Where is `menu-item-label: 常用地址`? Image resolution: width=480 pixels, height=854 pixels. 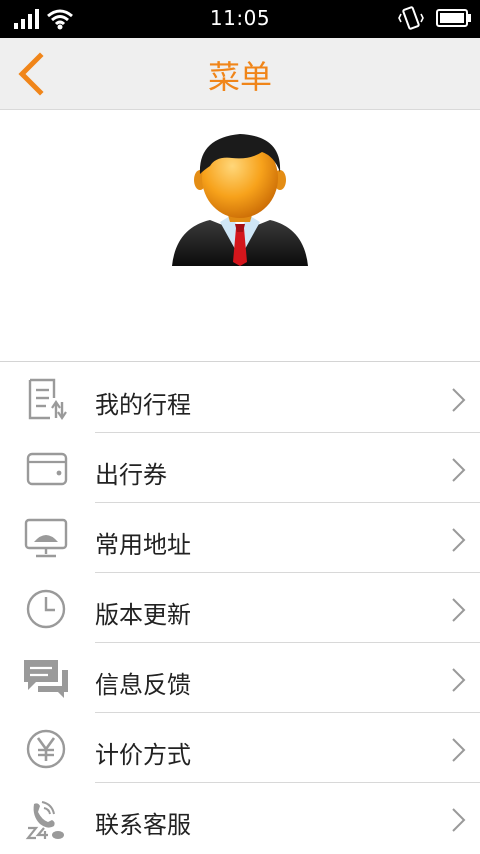 menu-item-label: 常用地址 is located at coordinates (143, 545).